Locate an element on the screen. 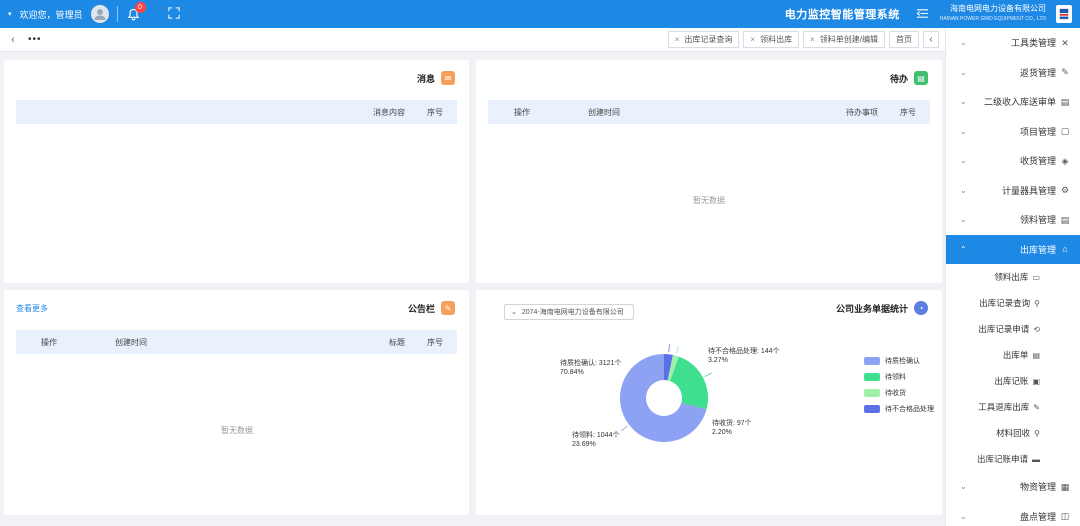 This screenshot has width=1080, height=526. sidebar-subitem-label: 工具退库出库 is located at coordinates (1004, 407).